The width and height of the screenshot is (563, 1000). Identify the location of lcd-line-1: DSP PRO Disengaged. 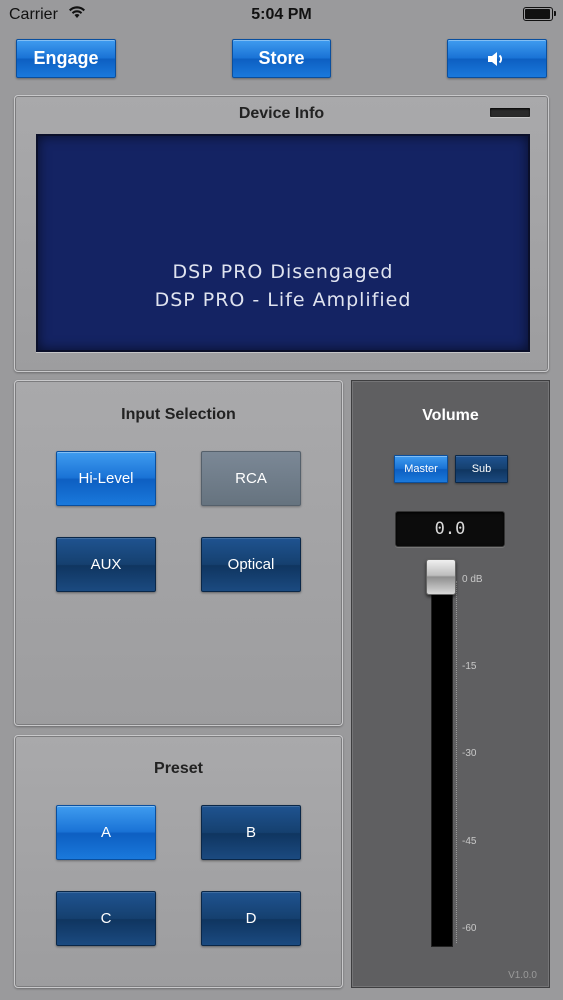
(283, 272).